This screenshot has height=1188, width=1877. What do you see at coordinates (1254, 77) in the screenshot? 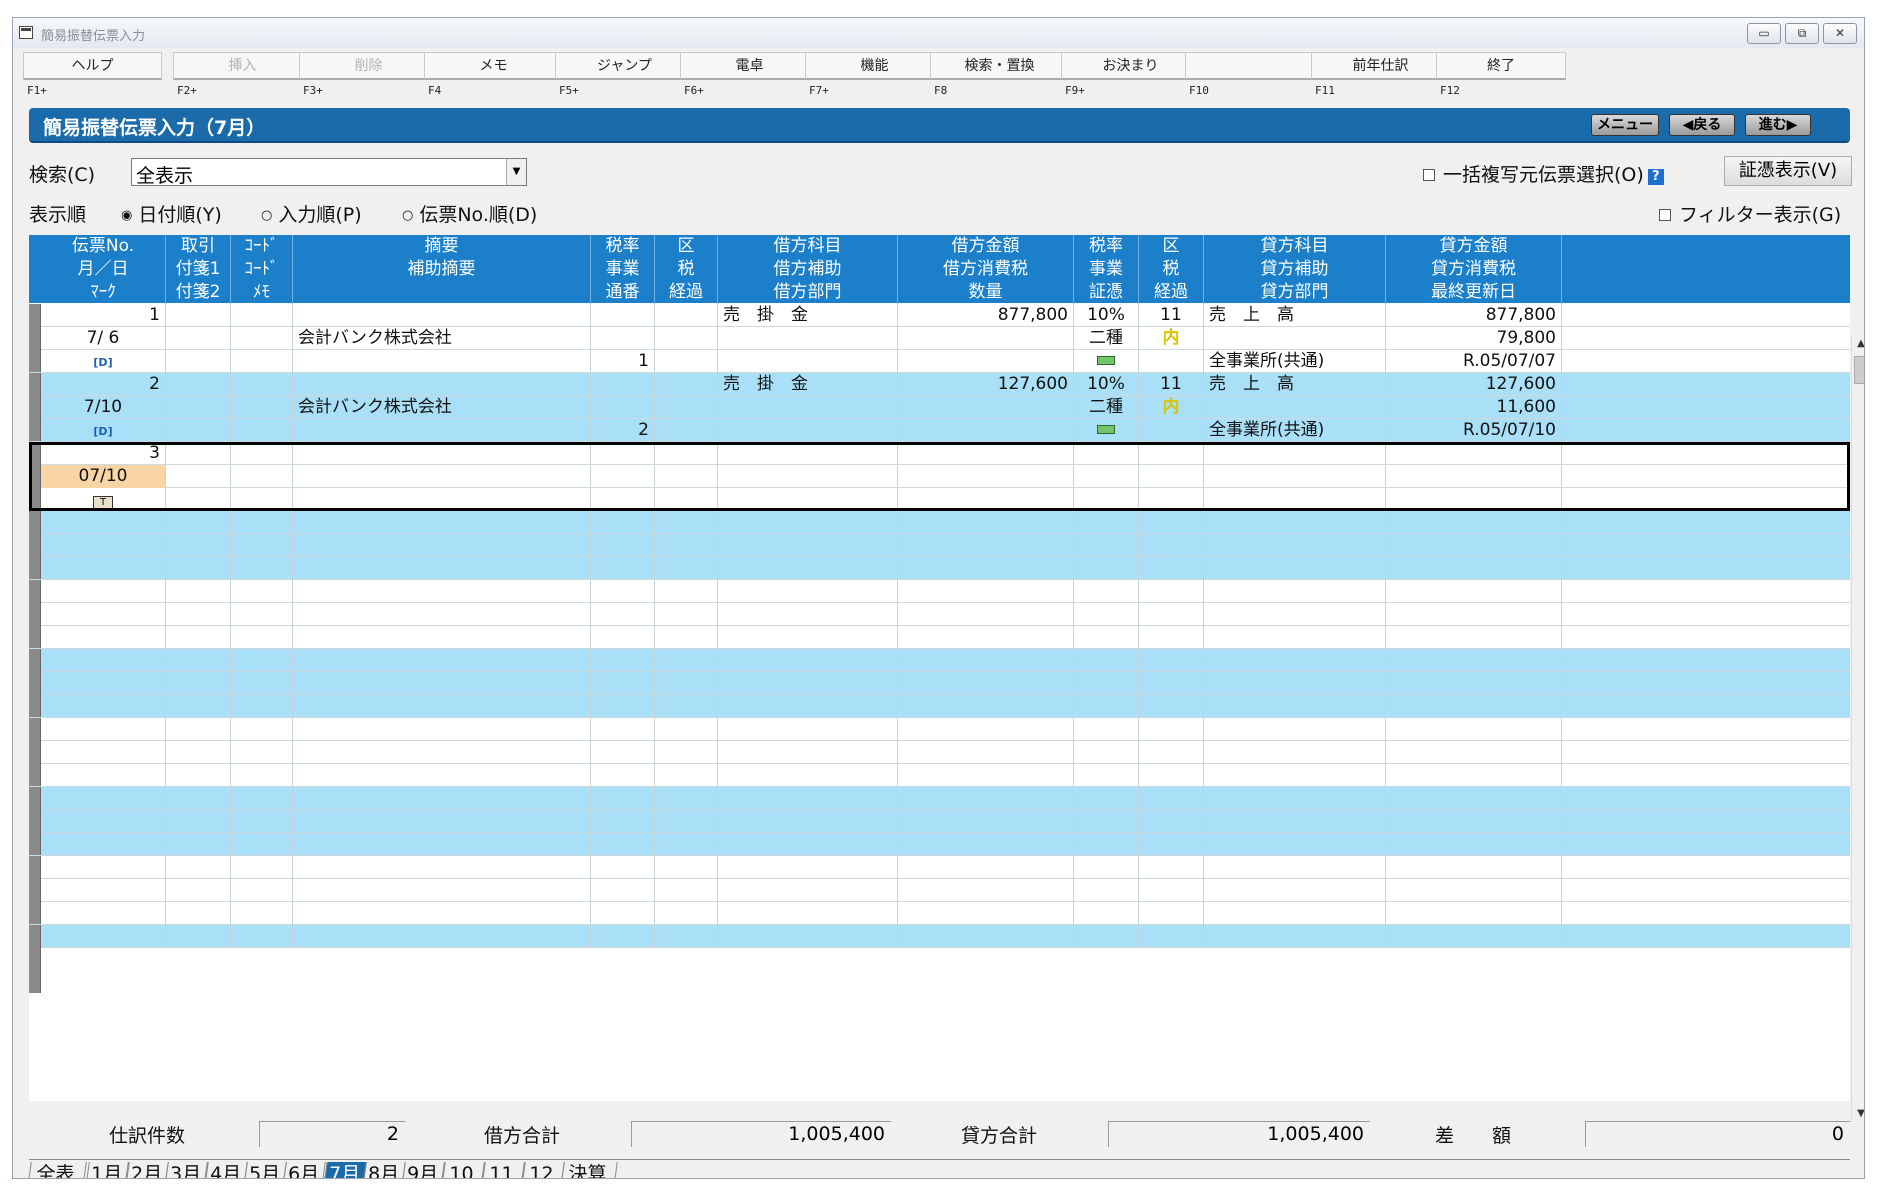
I see `function-key-10: F10` at bounding box center [1254, 77].